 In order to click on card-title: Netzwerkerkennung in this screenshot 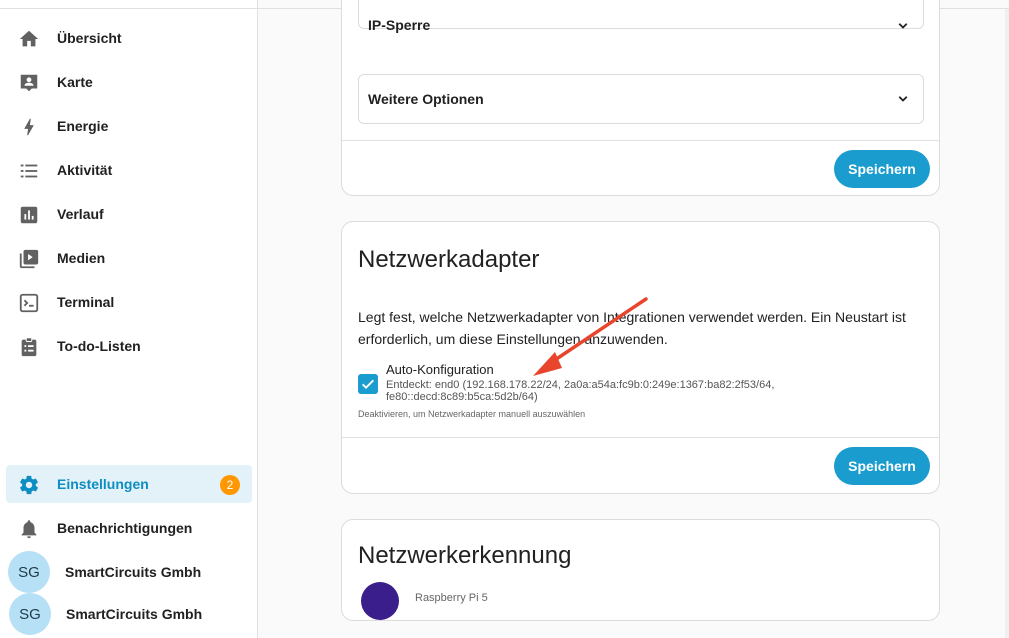, I will do `click(465, 555)`.